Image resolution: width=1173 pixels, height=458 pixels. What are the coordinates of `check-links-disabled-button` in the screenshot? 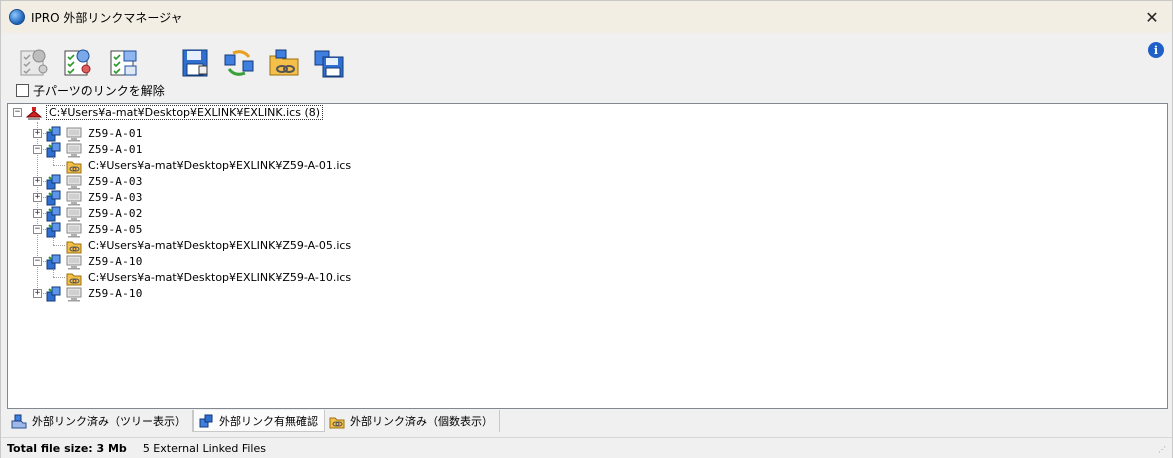 It's located at (33, 63).